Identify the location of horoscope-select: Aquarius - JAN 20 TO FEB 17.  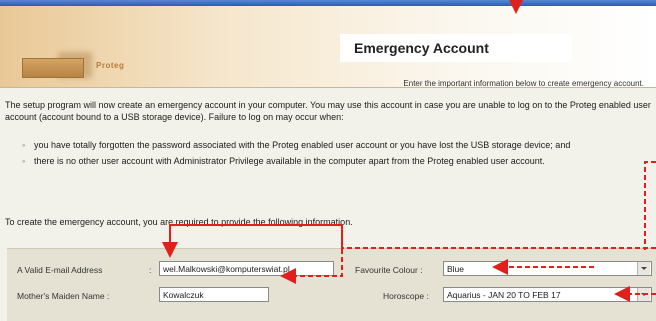
(547, 294).